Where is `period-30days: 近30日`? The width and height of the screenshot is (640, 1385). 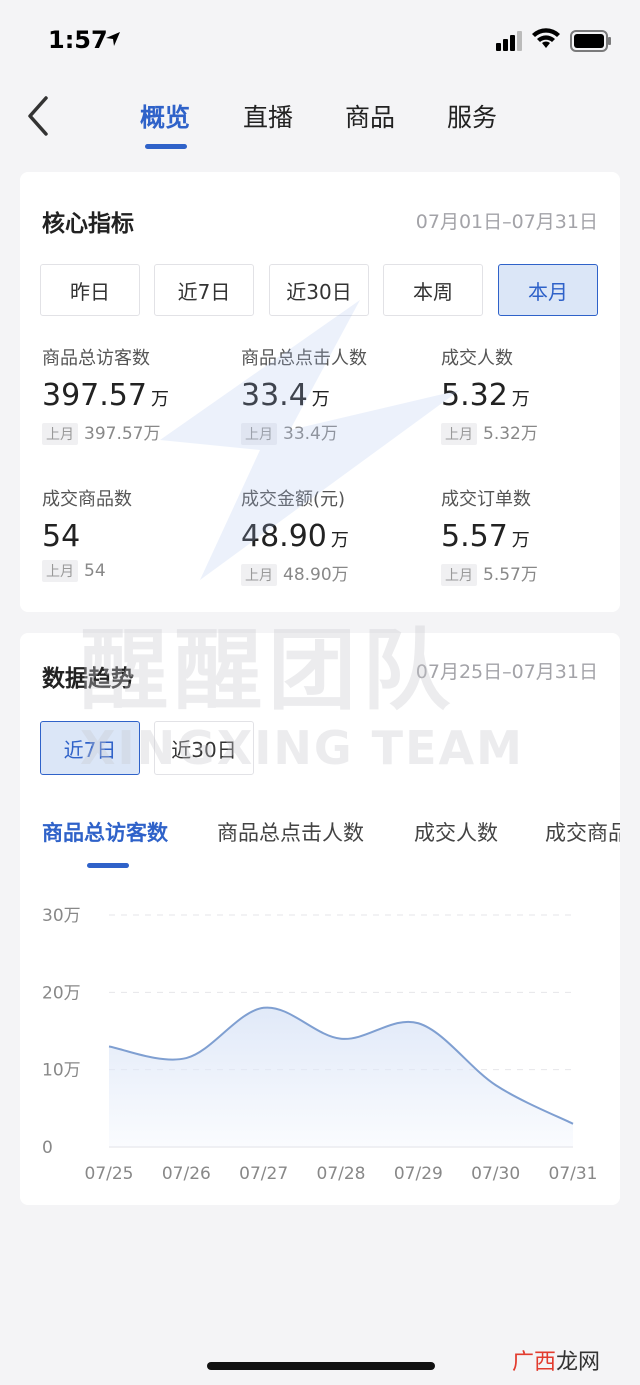
period-30days: 近30日 is located at coordinates (319, 290).